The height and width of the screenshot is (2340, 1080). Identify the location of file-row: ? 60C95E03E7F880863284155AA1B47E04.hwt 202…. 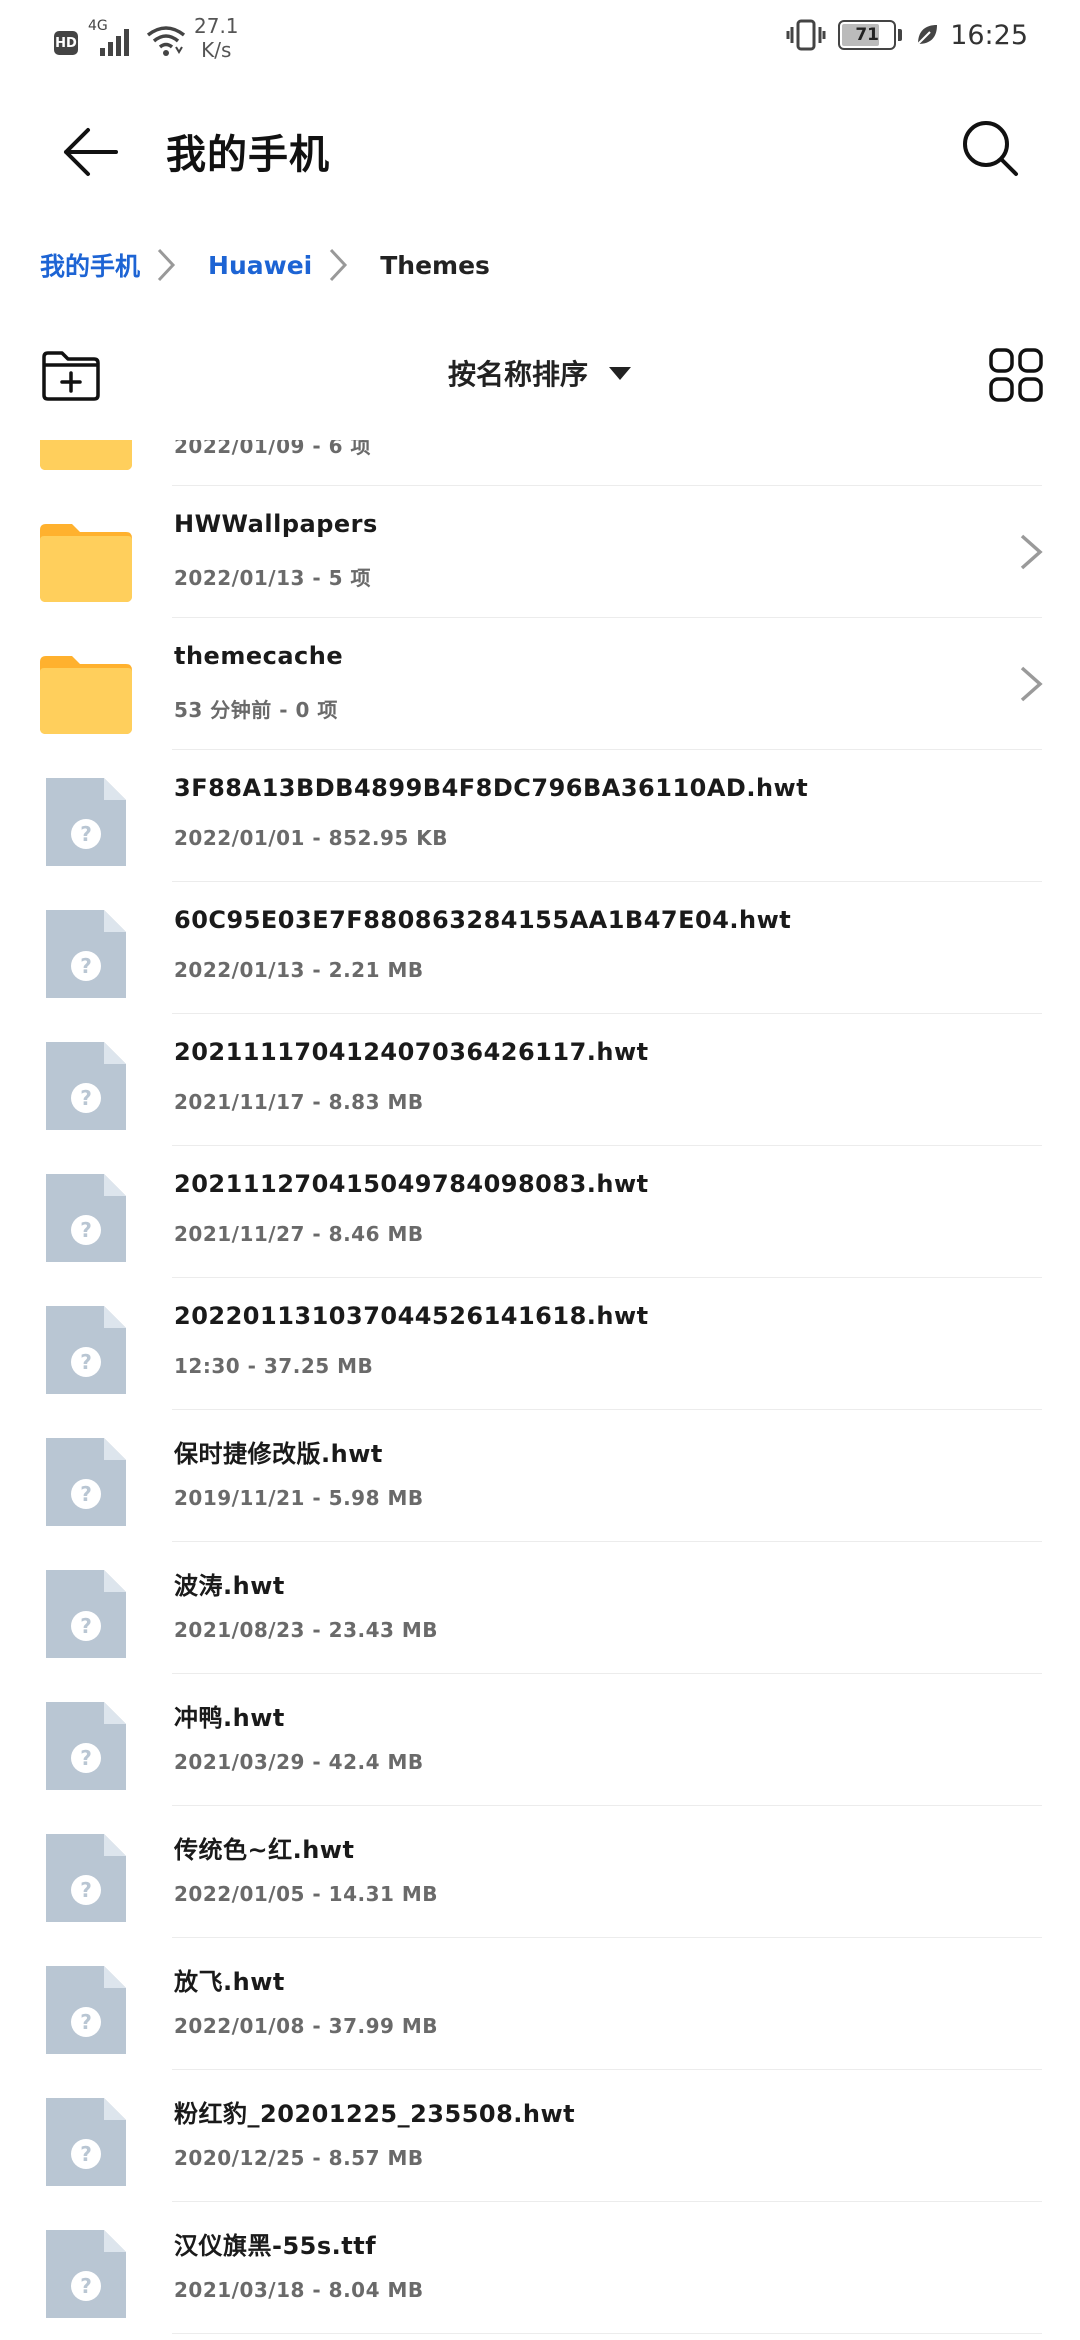
(540, 948).